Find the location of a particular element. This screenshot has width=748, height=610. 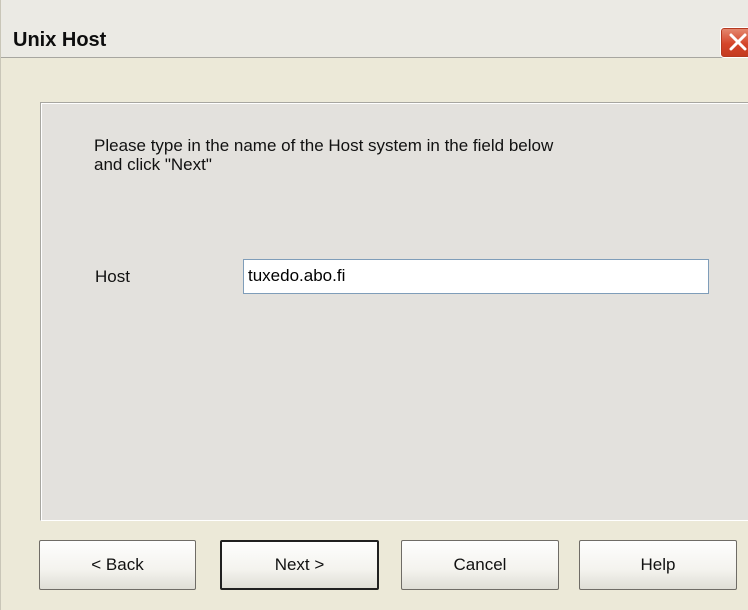

close-icon is located at coordinates (738, 42).